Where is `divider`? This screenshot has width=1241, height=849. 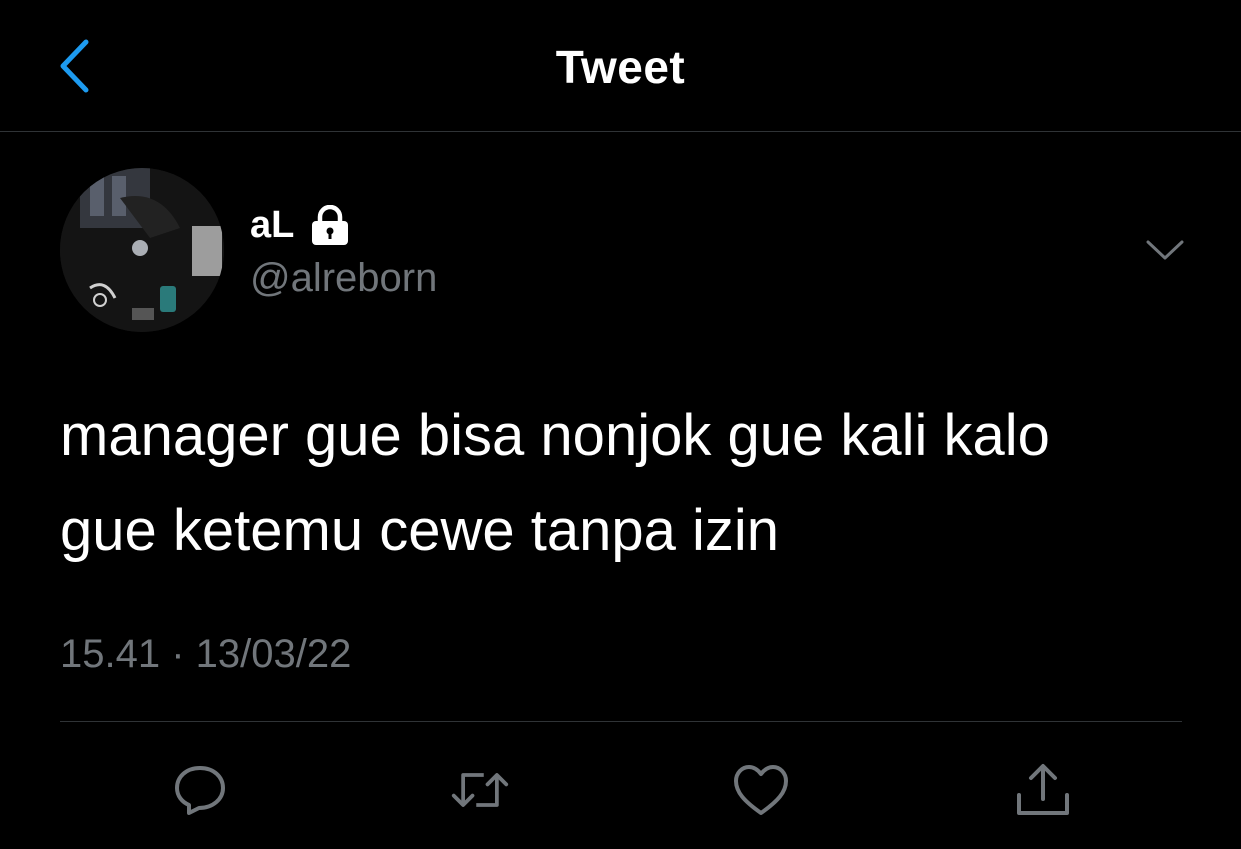 divider is located at coordinates (621, 721).